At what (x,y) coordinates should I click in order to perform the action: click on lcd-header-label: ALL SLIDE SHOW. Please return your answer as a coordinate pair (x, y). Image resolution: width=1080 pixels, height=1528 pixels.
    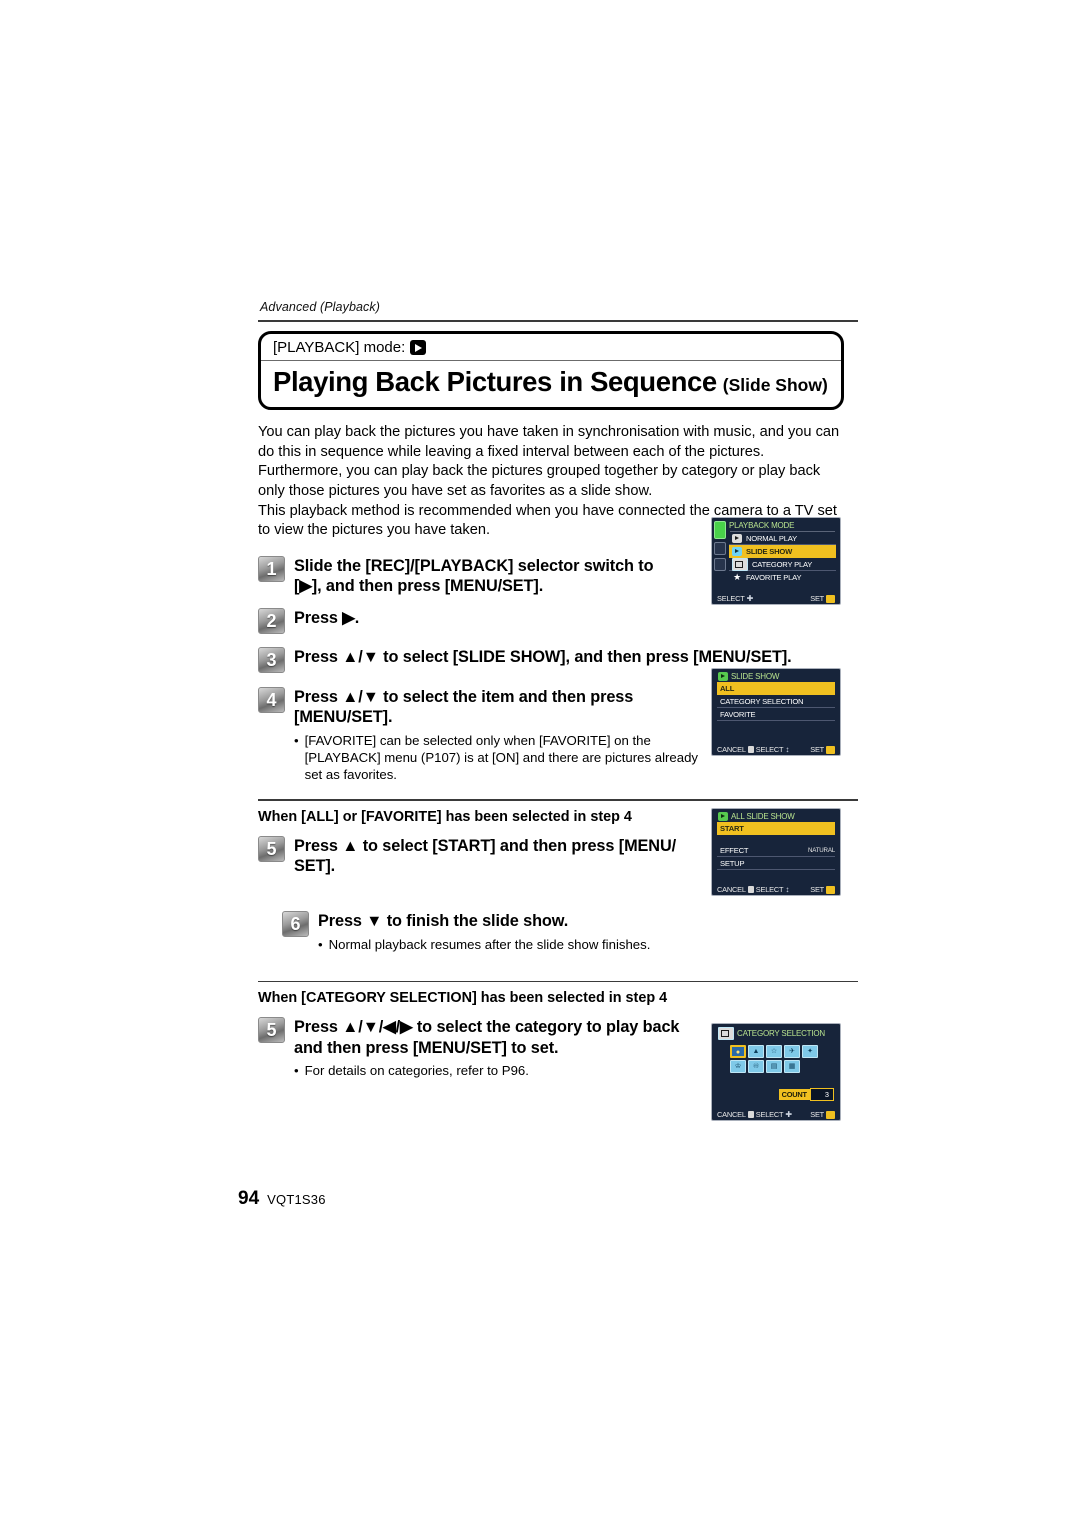
    Looking at the image, I should click on (763, 816).